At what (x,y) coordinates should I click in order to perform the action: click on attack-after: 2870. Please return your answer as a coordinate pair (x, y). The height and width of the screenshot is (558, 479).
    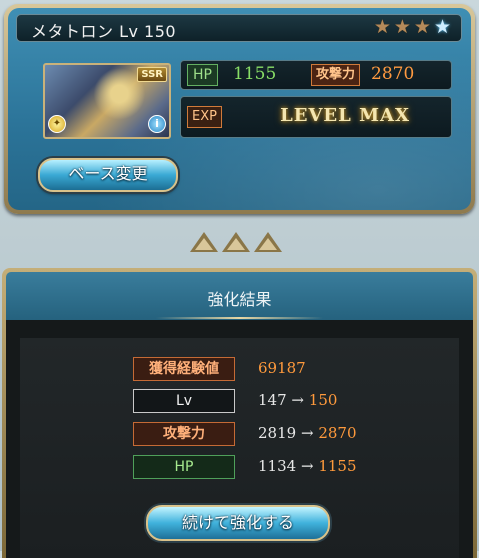
    Looking at the image, I should click on (337, 433).